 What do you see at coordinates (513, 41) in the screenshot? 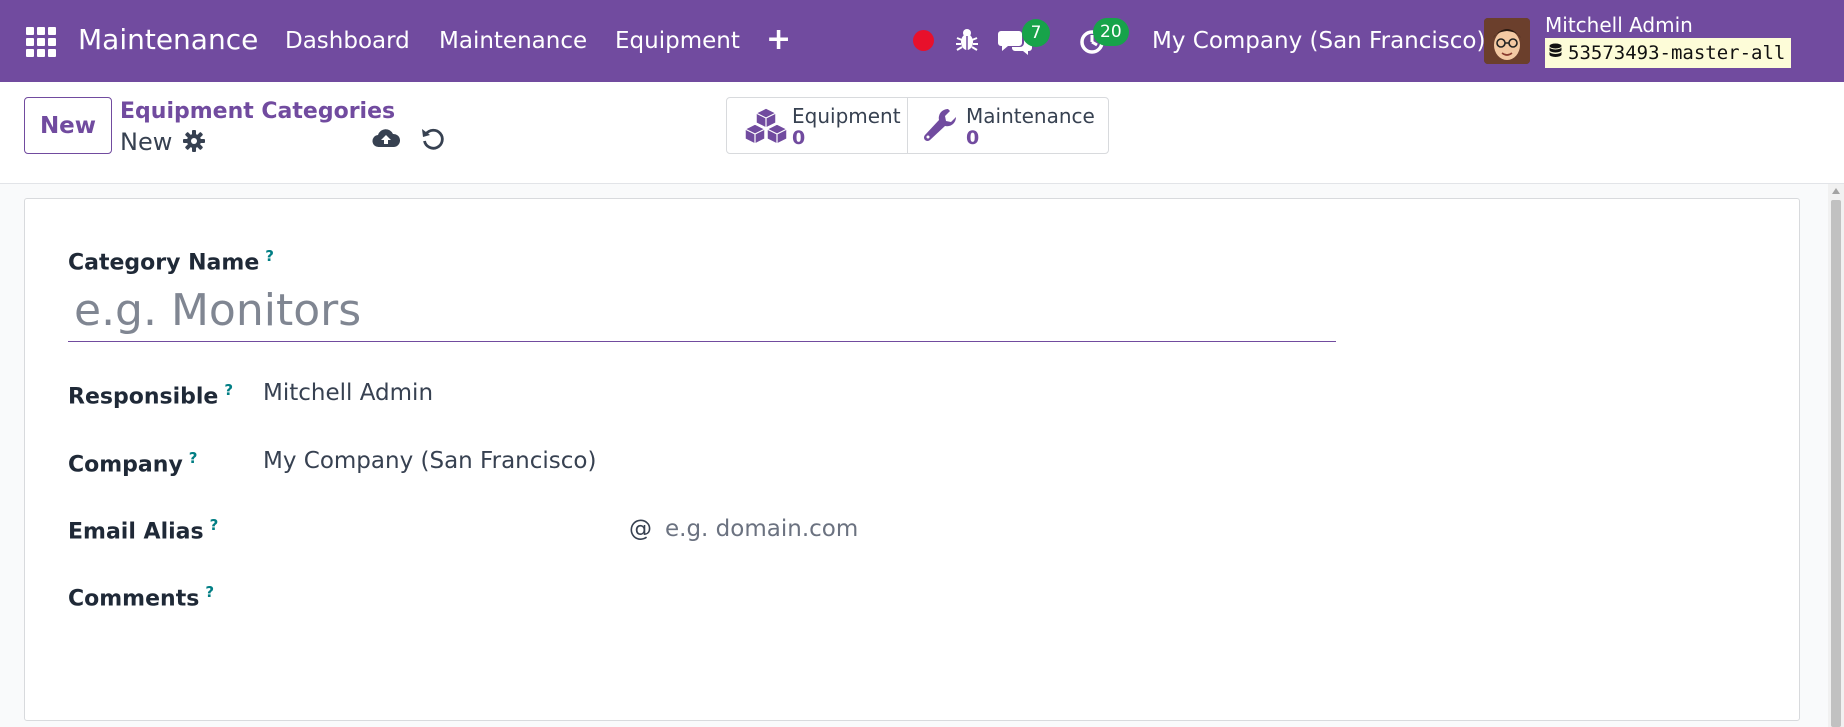
I see `menu-maintenance: Maintenance` at bounding box center [513, 41].